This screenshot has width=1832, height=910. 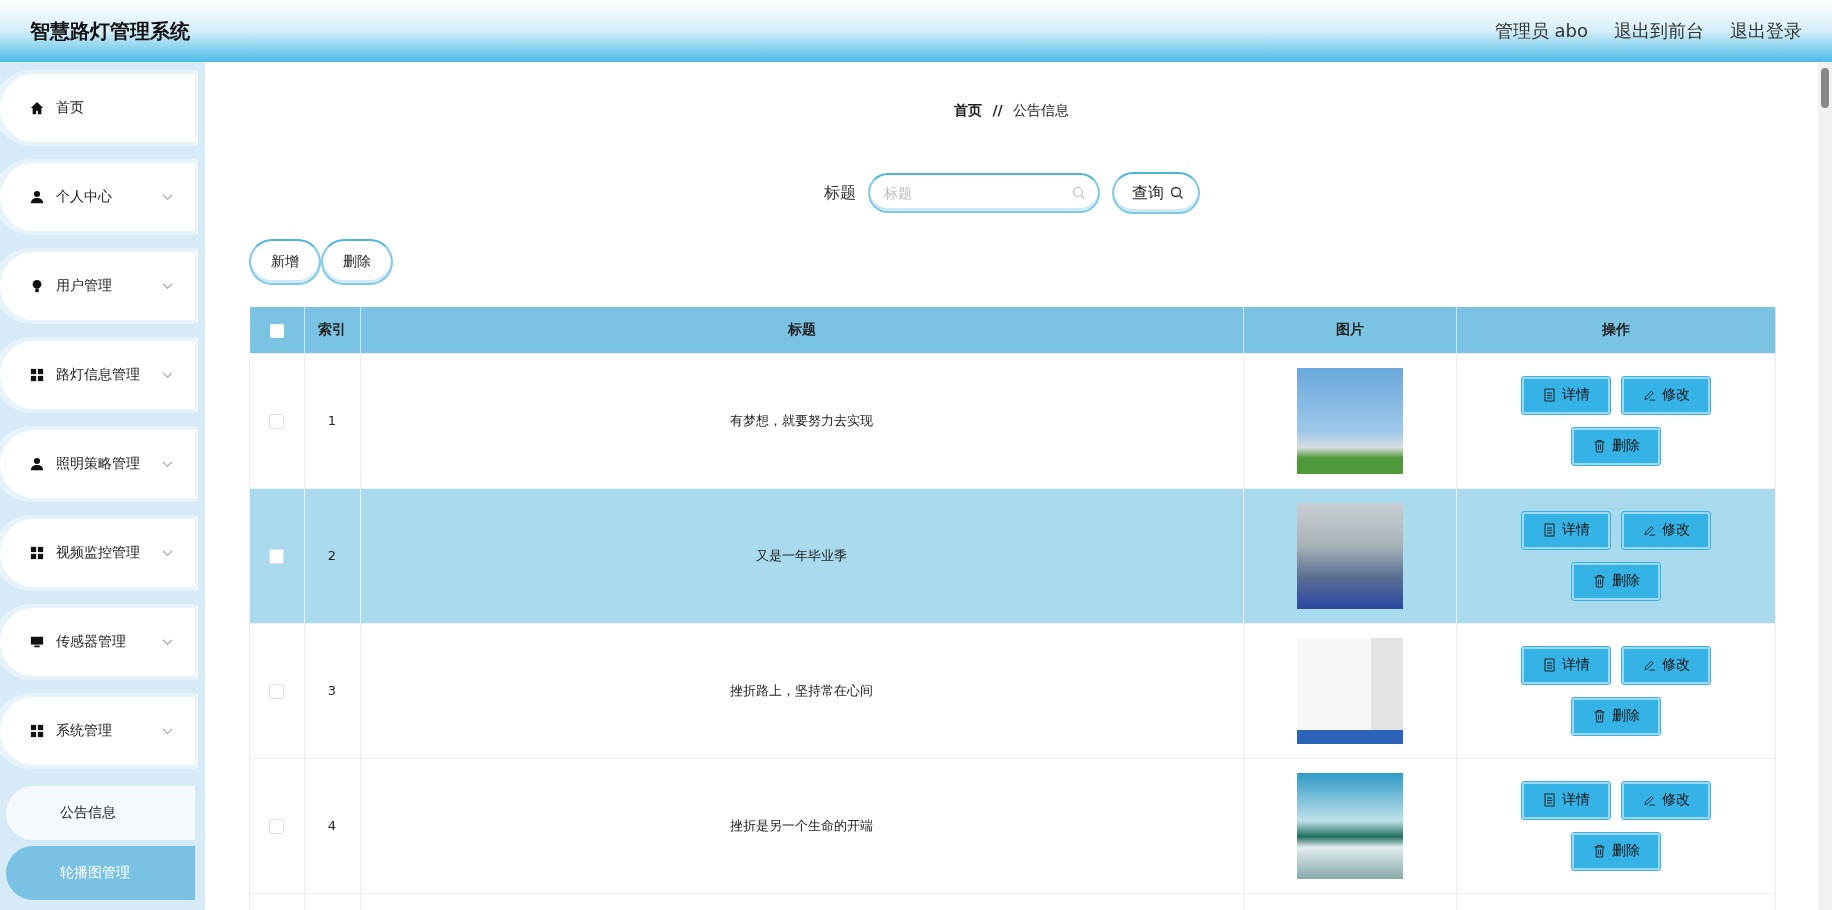 What do you see at coordinates (37, 108) in the screenshot?
I see `home-icon` at bounding box center [37, 108].